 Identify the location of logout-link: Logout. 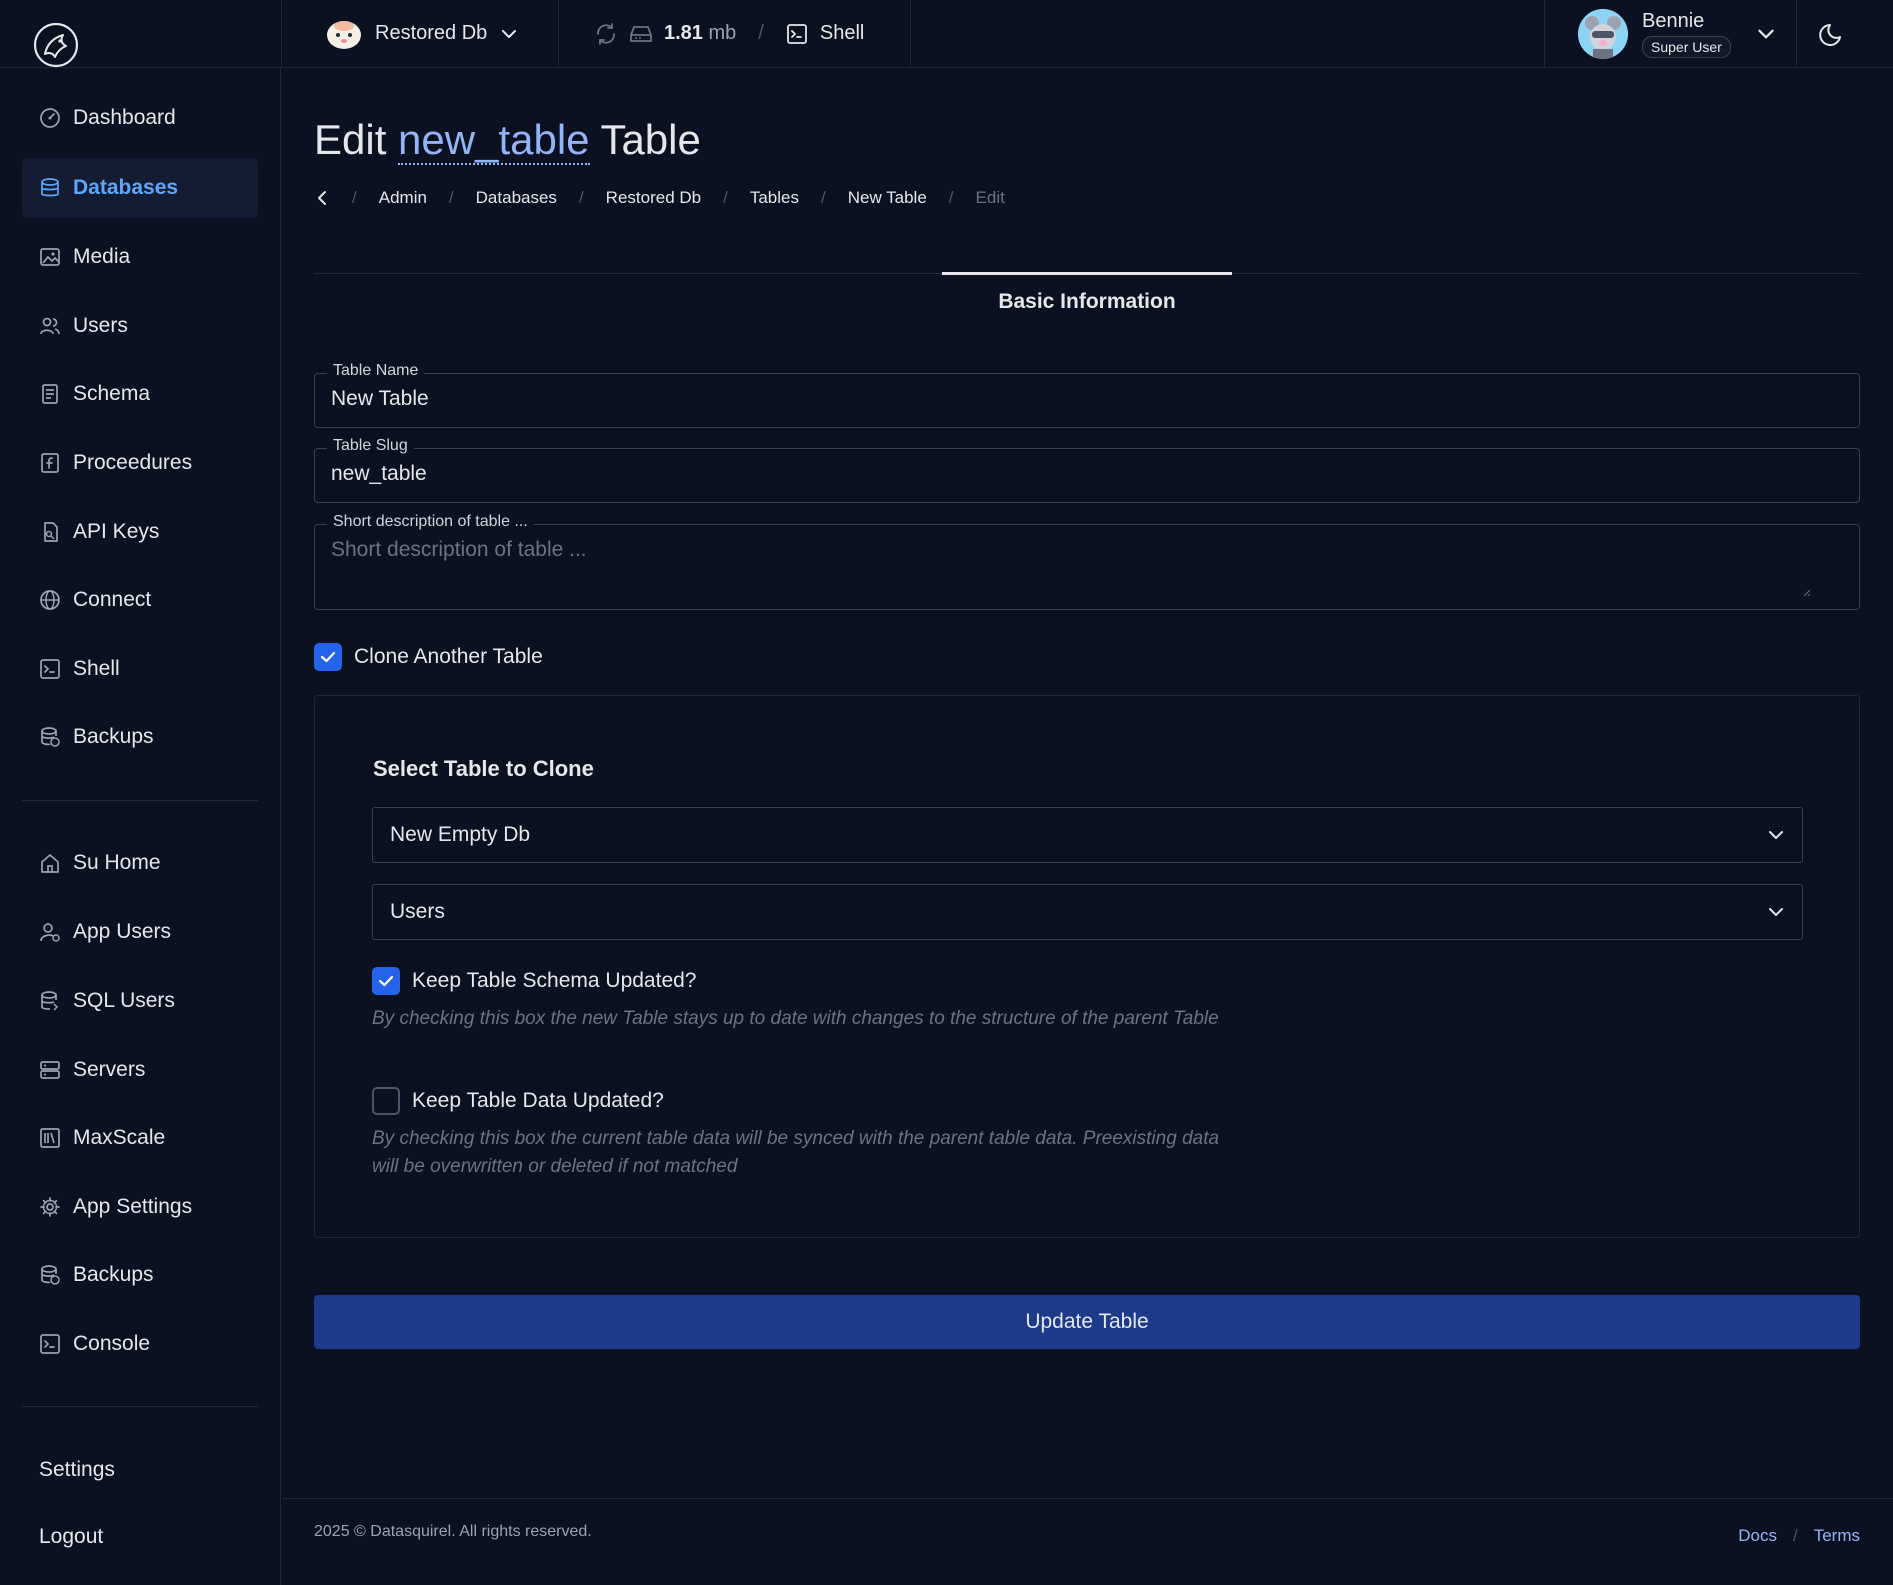
(71, 1537).